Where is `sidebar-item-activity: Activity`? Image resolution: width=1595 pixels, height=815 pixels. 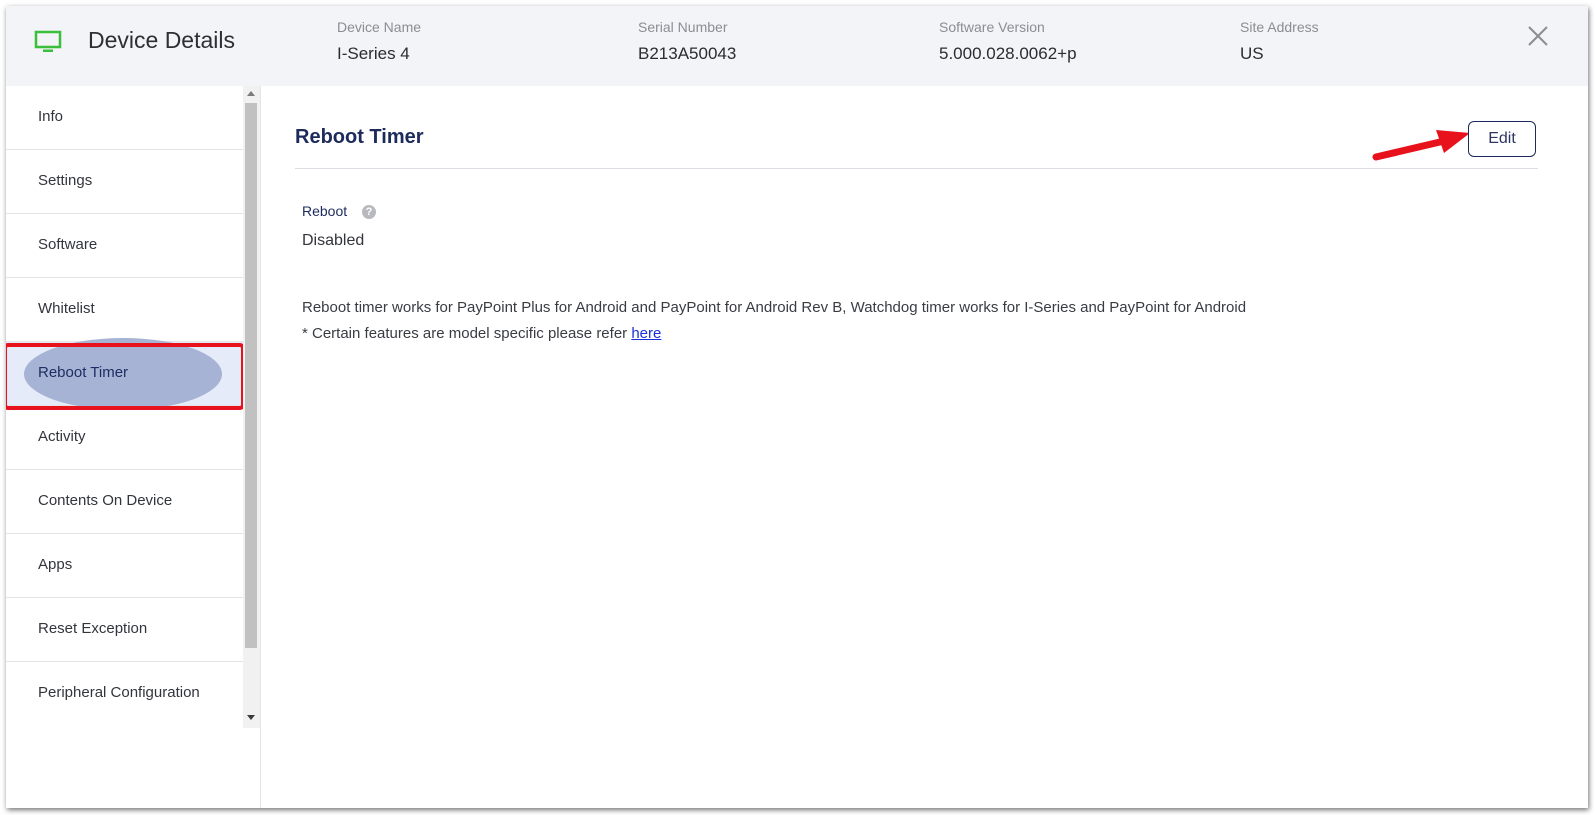 sidebar-item-activity: Activity is located at coordinates (124, 438).